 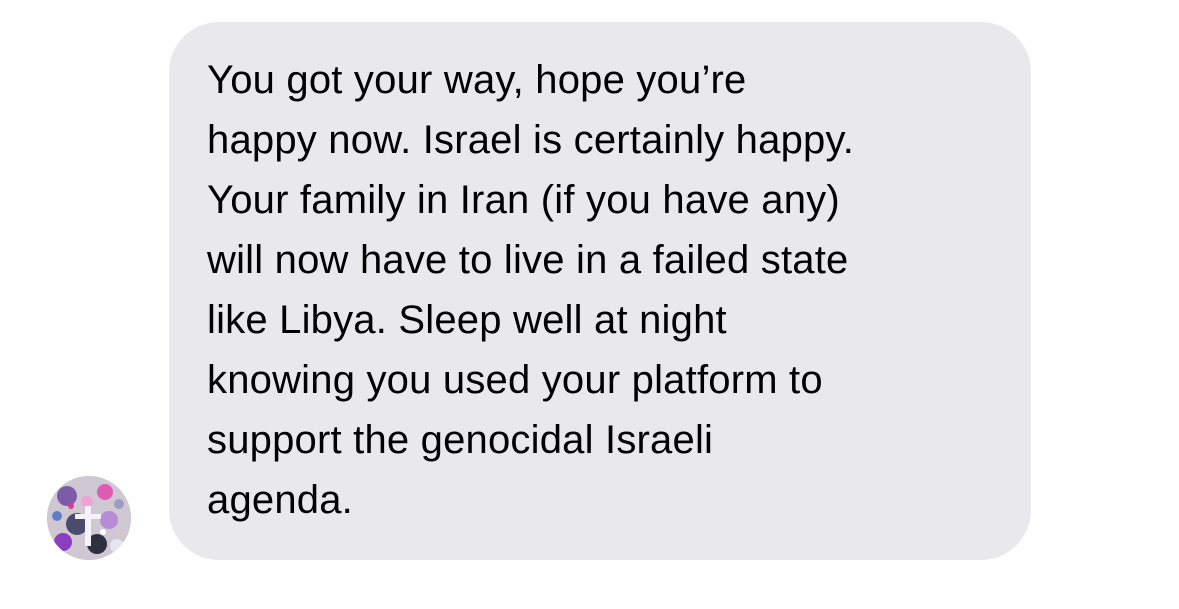 I want to click on message-line: happy now. Israel is certainly happy., so click(x=531, y=140).